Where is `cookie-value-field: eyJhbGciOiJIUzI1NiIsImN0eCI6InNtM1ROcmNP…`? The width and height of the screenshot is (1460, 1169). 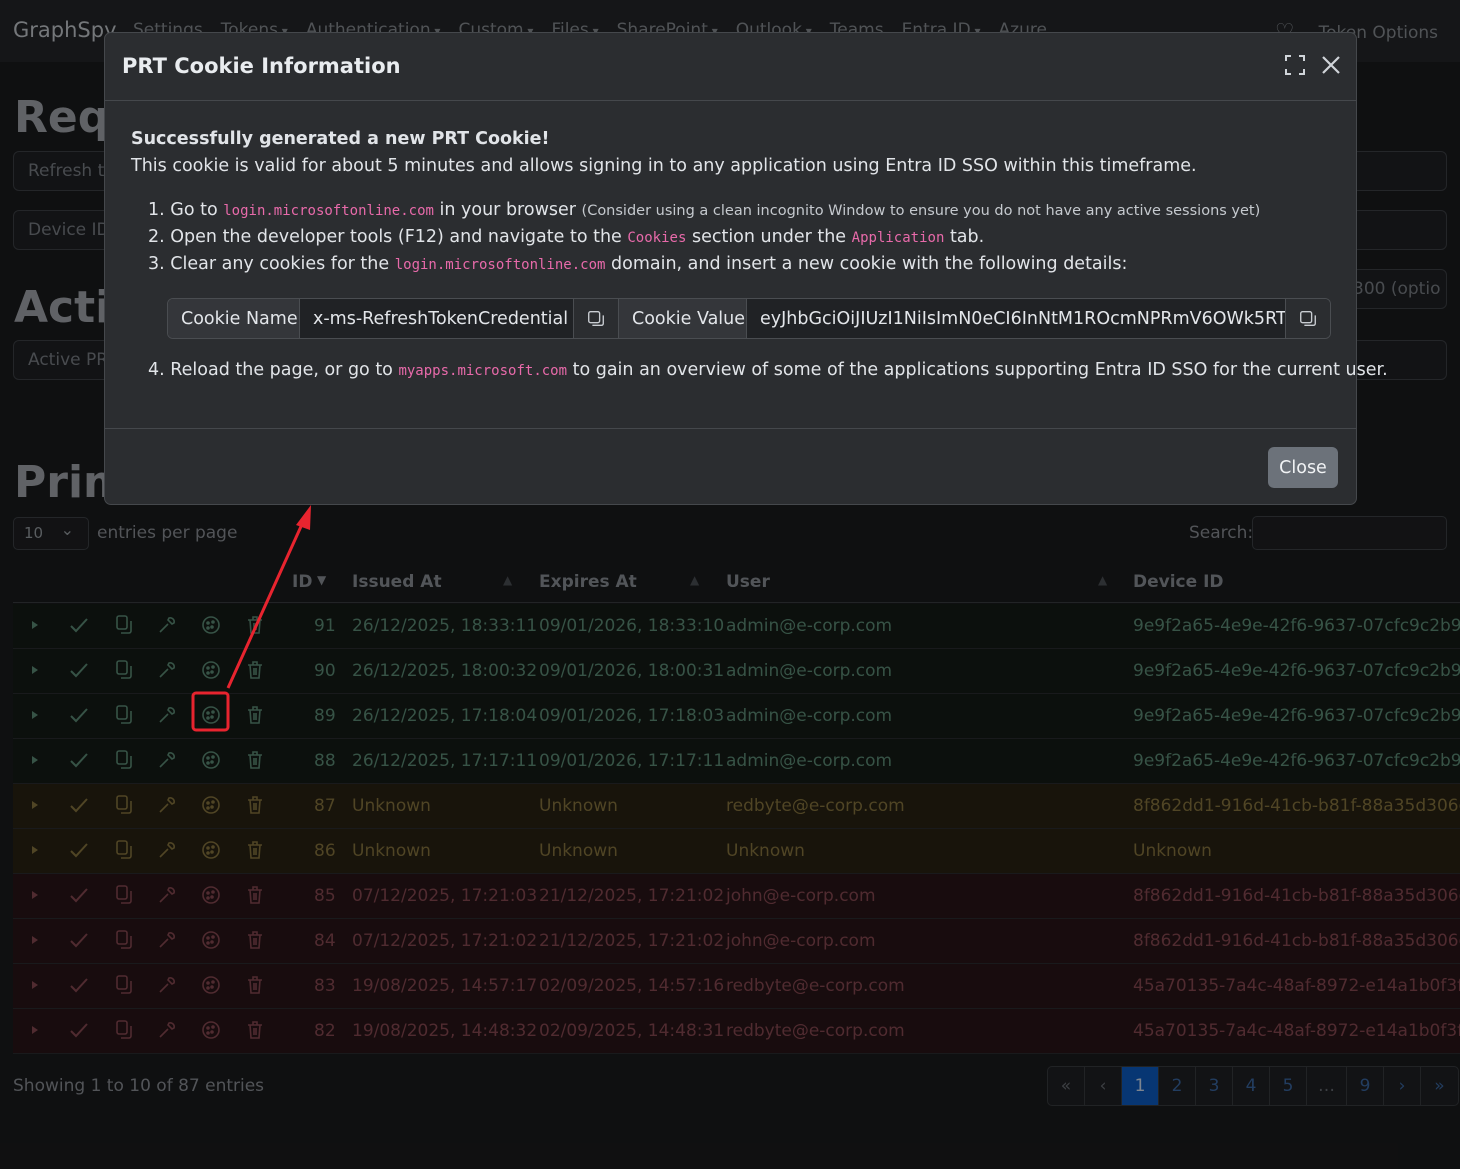
cookie-value-field: eyJhbGciOiJIUzI1NiIsImN0eCI6InNtM1ROcmNP… is located at coordinates (1016, 318).